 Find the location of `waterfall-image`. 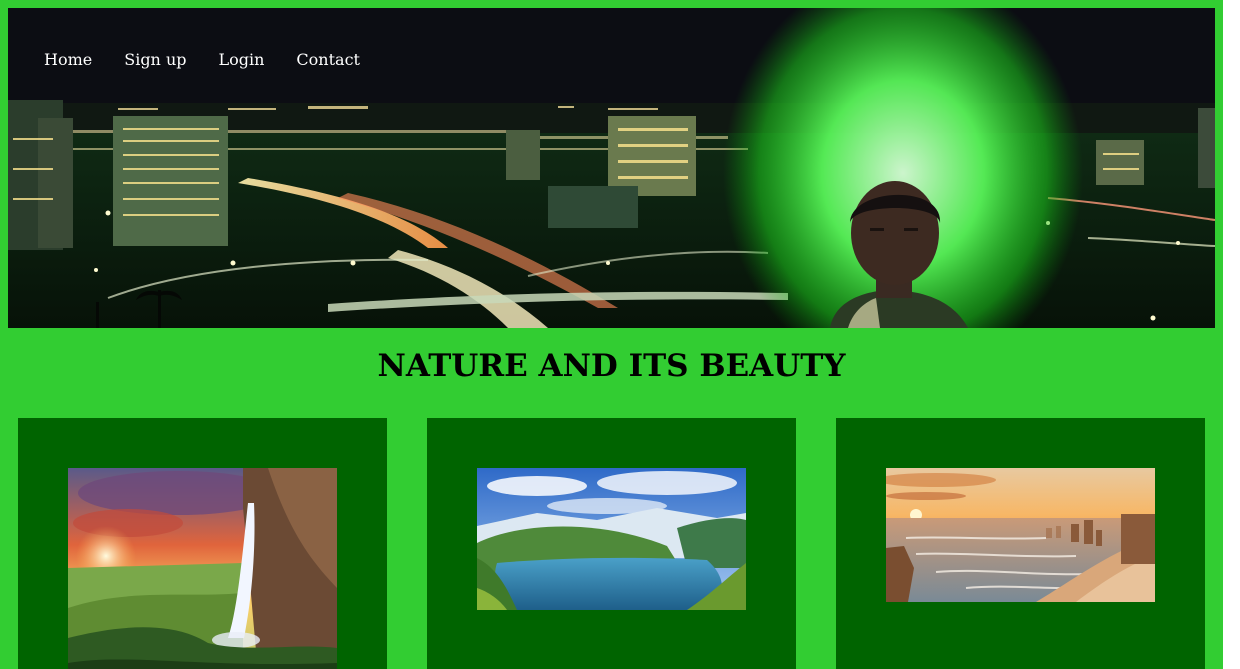

waterfall-image is located at coordinates (202, 568).